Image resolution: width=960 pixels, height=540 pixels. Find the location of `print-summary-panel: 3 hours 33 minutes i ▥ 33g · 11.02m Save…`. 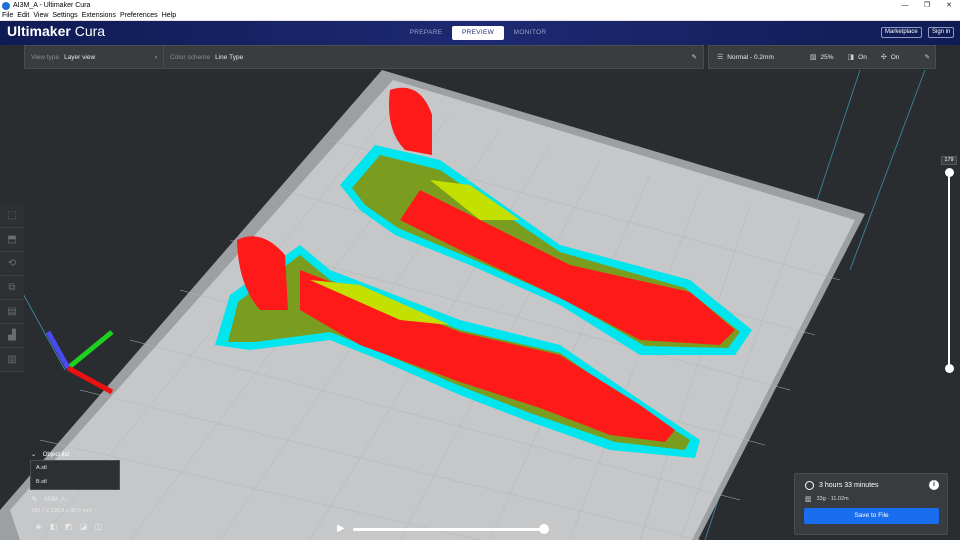

print-summary-panel: 3 hours 33 minutes i ▥ 33g · 11.02m Save… is located at coordinates (871, 504).